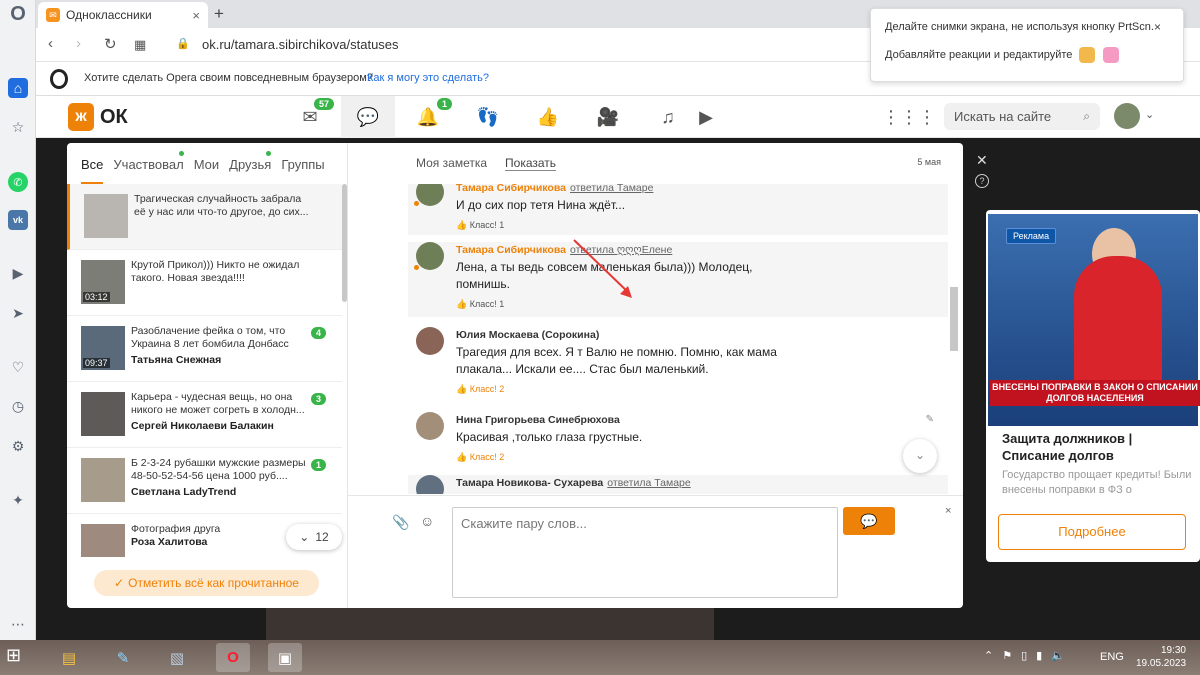  Describe the element at coordinates (1112, 657) in the screenshot. I see `language-indicator: ENG` at that location.